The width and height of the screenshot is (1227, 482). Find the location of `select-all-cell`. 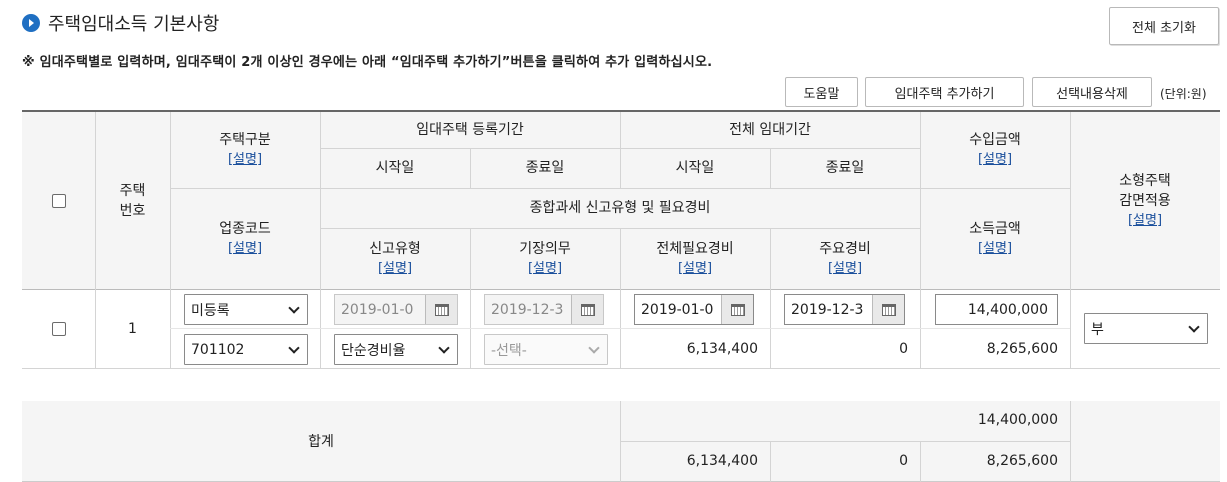

select-all-cell is located at coordinates (58, 201).